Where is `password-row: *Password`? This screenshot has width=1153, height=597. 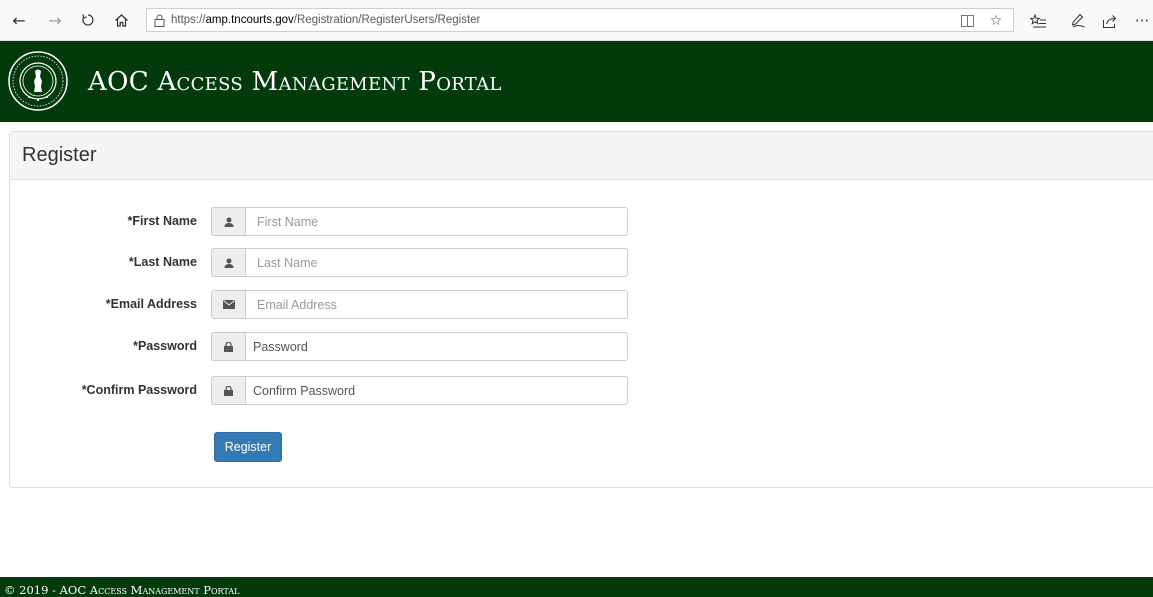
password-row: *Password is located at coordinates (510, 346).